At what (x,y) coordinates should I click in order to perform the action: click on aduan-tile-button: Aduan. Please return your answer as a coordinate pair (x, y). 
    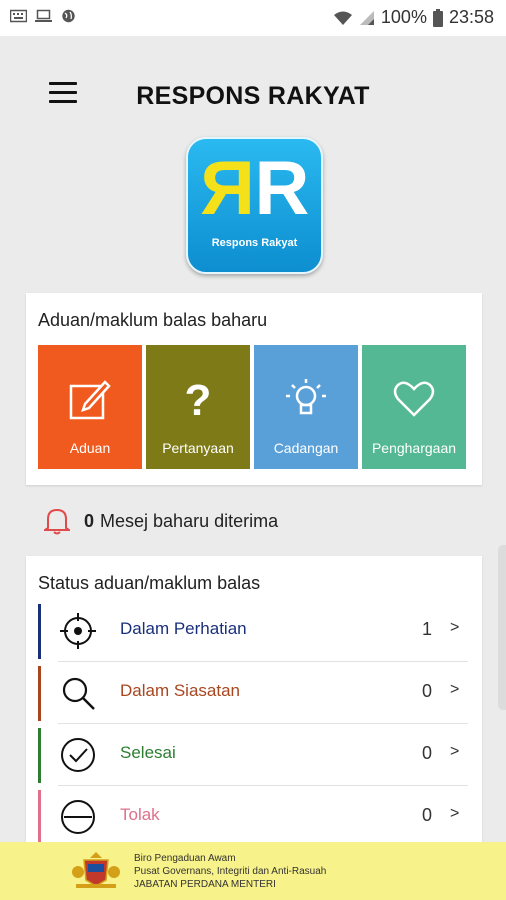
    Looking at the image, I should click on (90, 407).